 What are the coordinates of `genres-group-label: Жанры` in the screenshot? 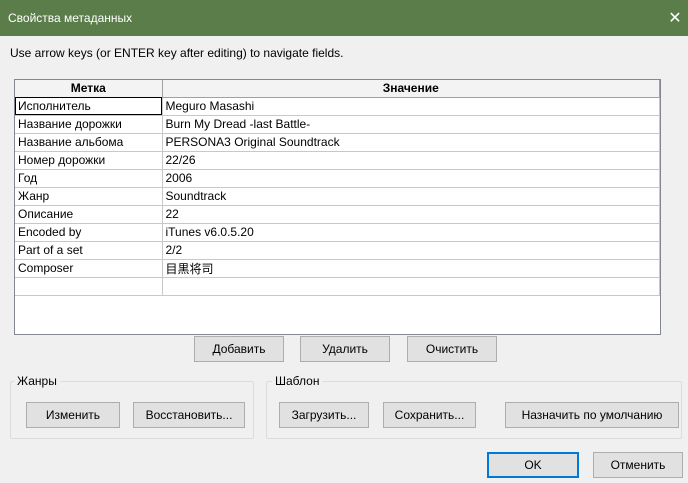 It's located at (37, 381).